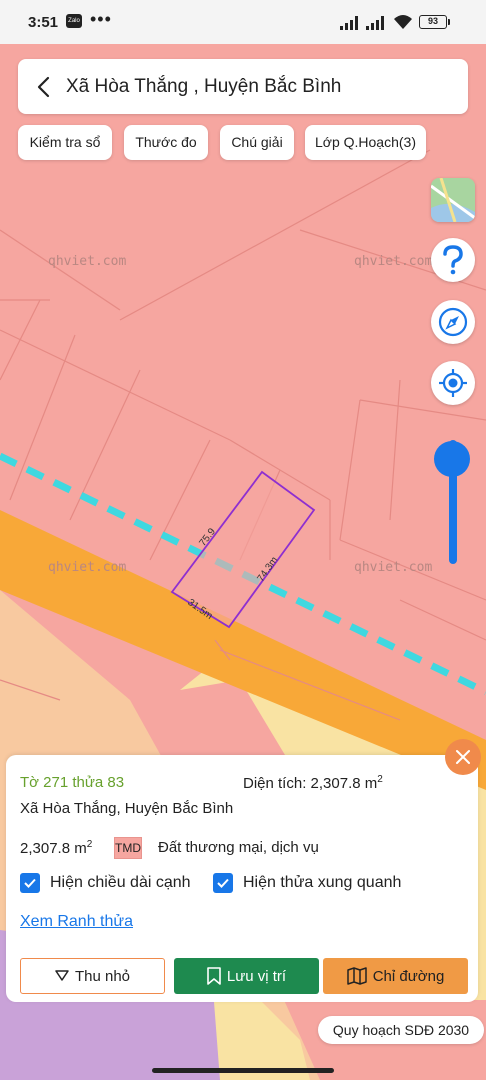 Image resolution: width=486 pixels, height=1080 pixels. I want to click on wifi-icon, so click(403, 22).